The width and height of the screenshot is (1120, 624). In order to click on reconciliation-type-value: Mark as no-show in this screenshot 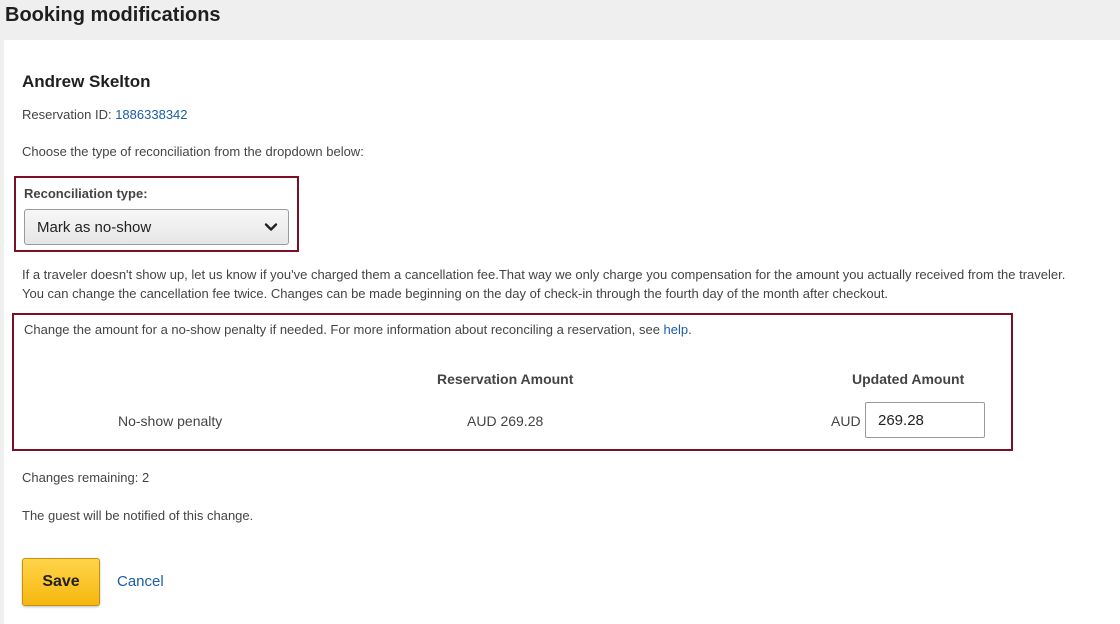, I will do `click(94, 227)`.